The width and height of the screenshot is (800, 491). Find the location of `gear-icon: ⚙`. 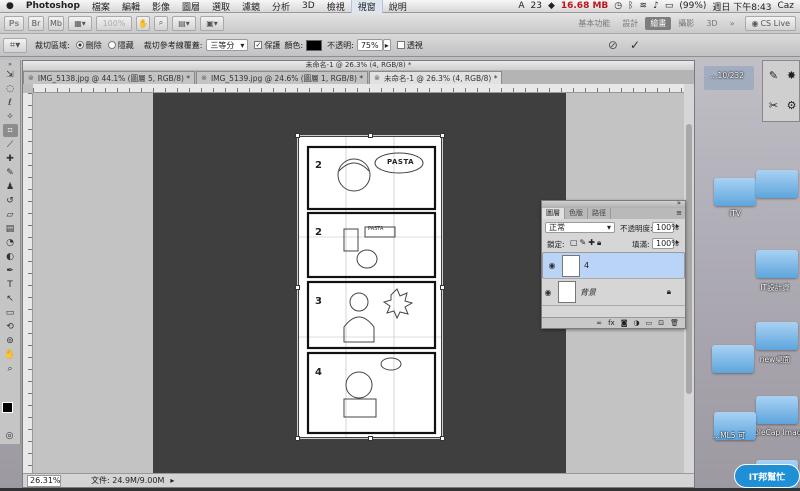

gear-icon: ⚙ is located at coordinates (791, 105).